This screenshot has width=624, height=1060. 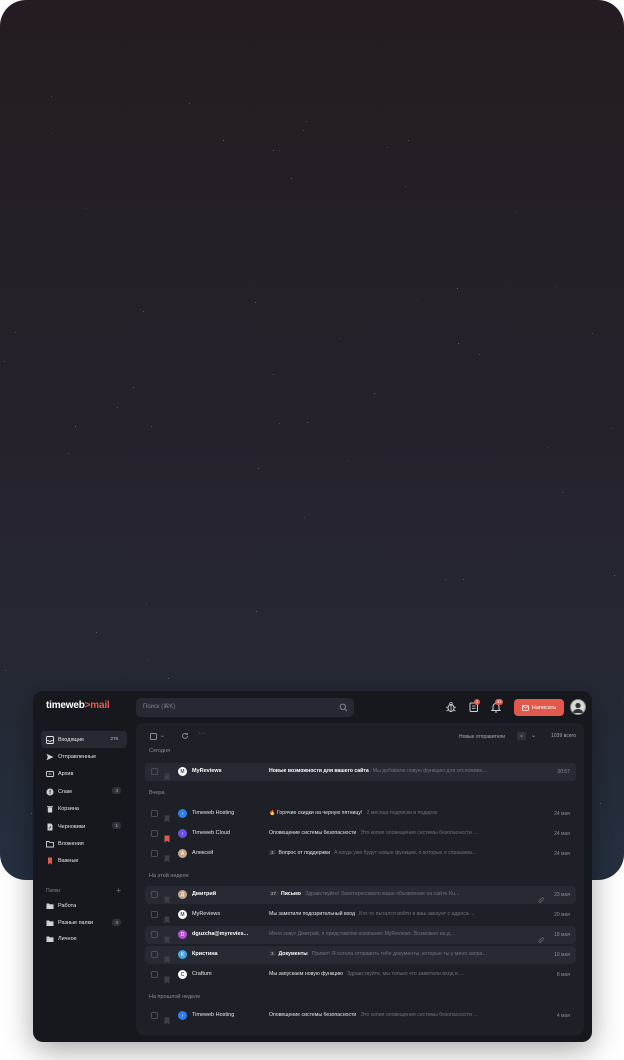 What do you see at coordinates (84, 809) in the screenshot?
I see `sidebar-item-4: Корзина` at bounding box center [84, 809].